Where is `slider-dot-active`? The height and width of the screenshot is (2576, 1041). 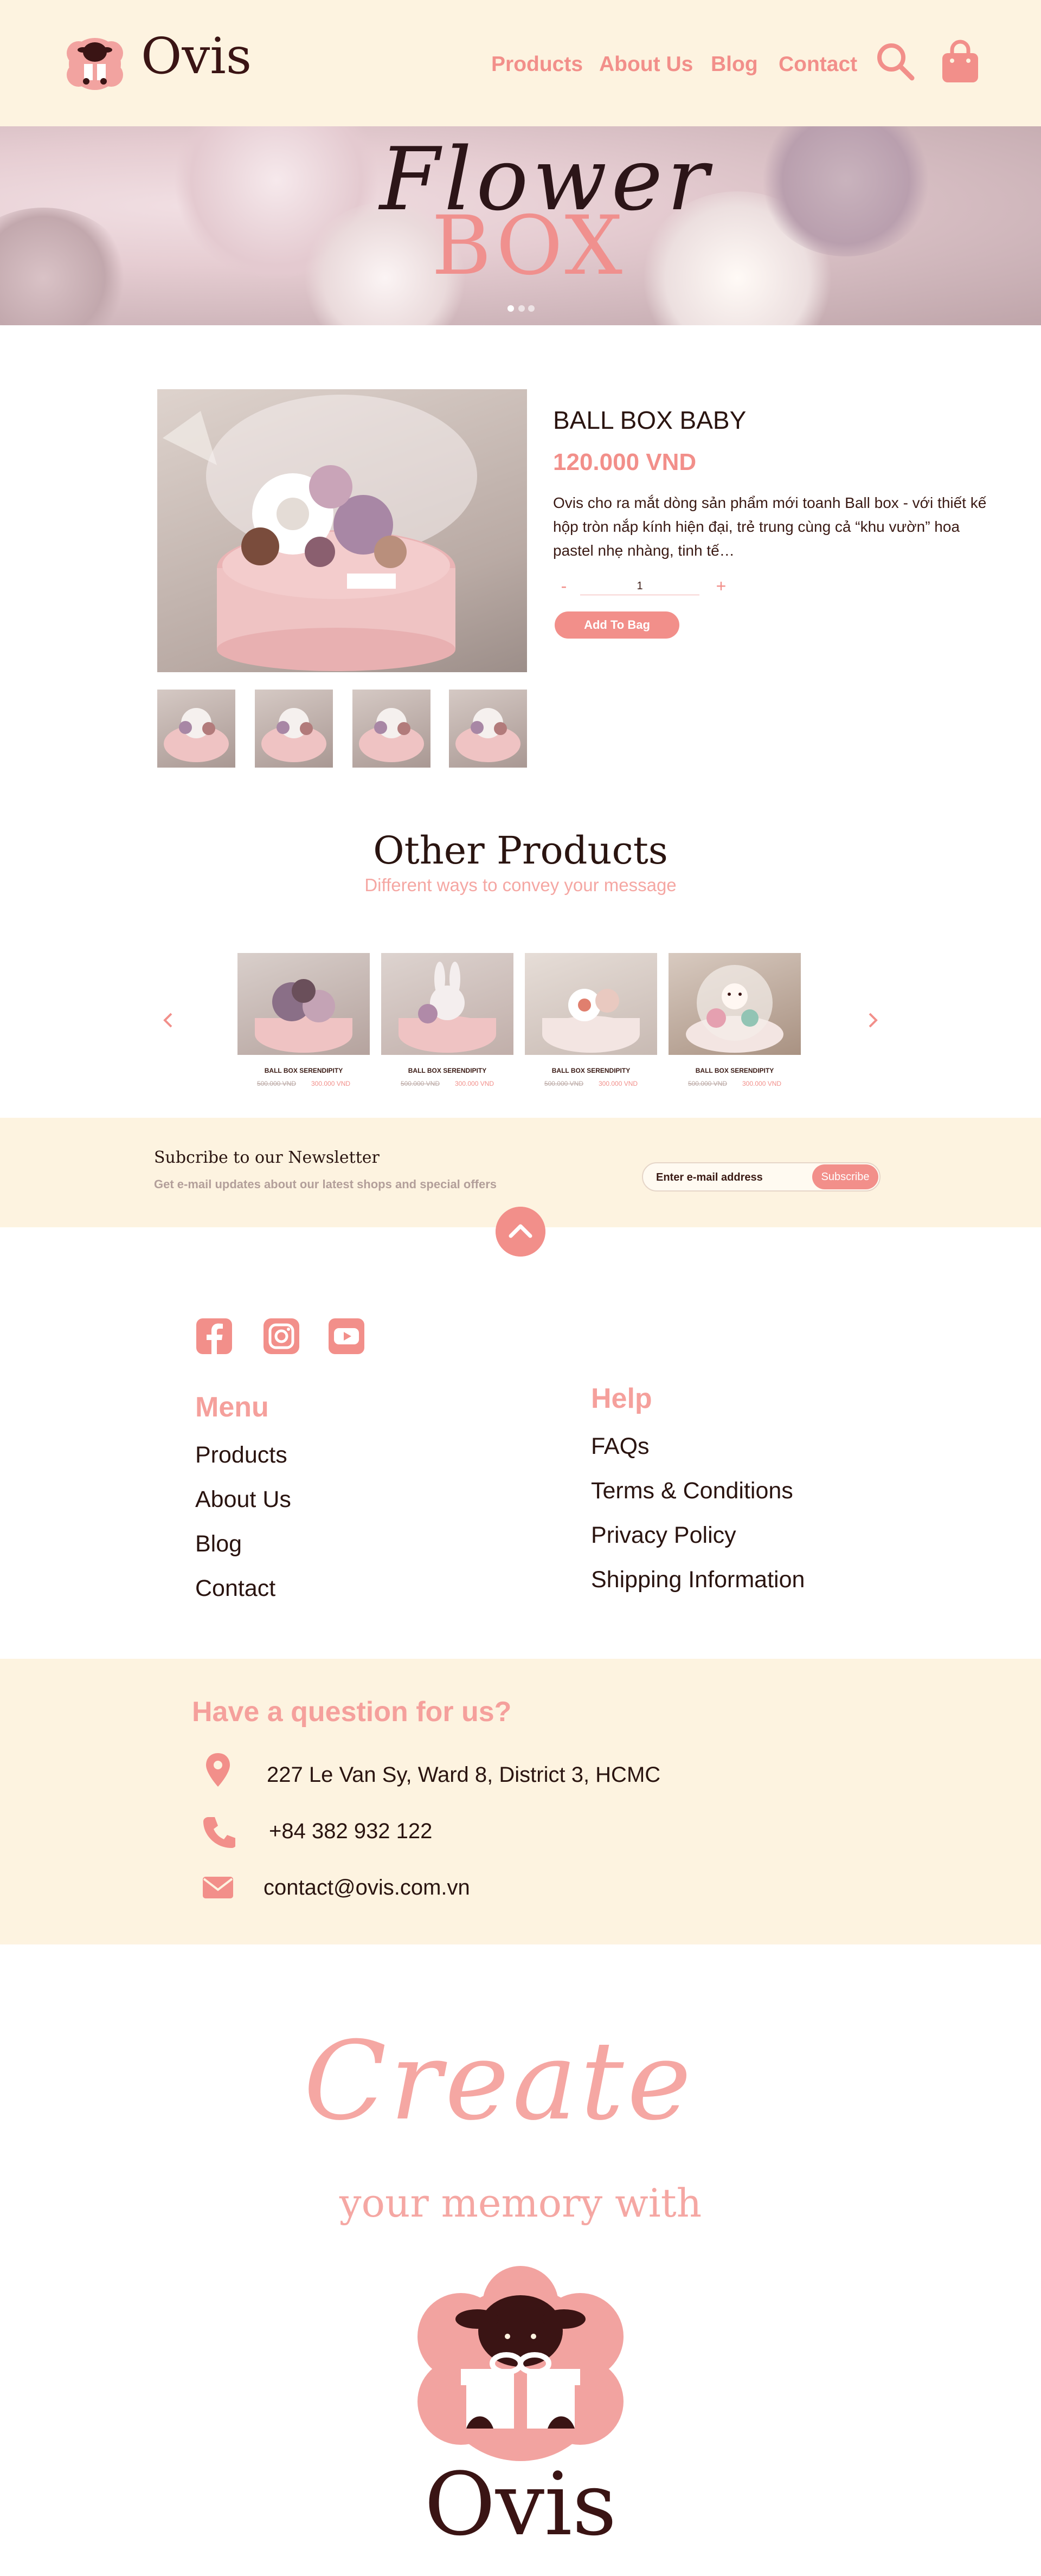
slider-dot-active is located at coordinates (510, 308).